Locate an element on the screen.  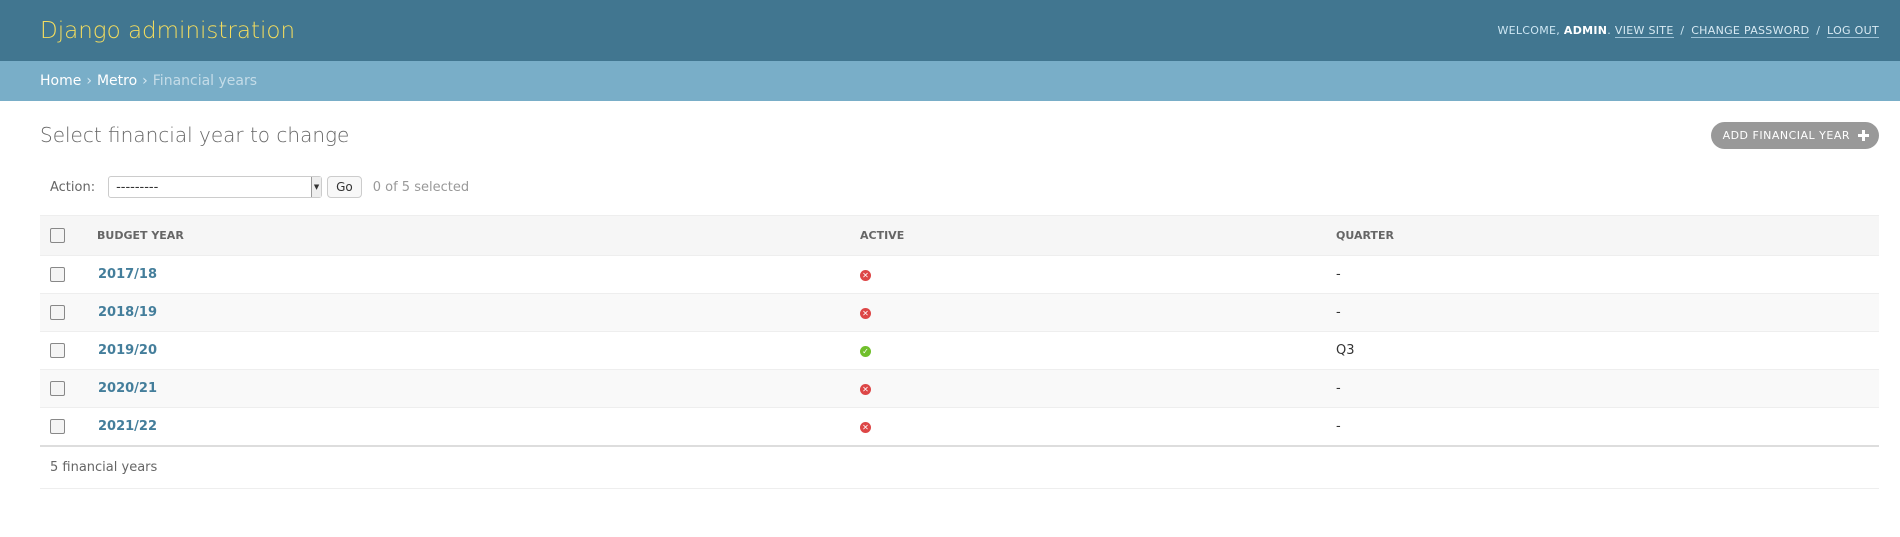
action-selected-value: --------- is located at coordinates (137, 187).